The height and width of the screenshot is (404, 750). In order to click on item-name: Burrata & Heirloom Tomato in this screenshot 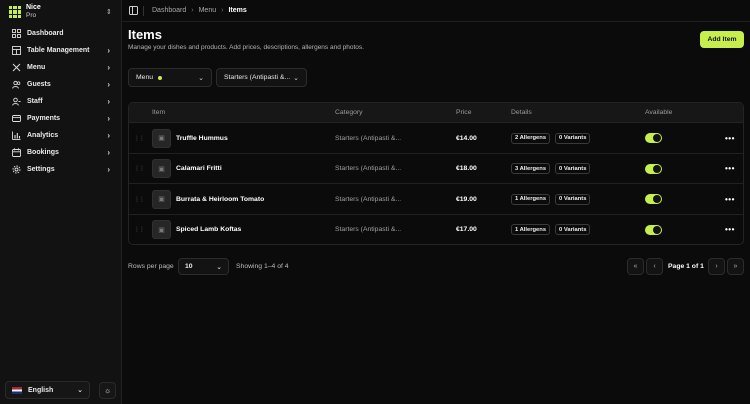, I will do `click(220, 199)`.